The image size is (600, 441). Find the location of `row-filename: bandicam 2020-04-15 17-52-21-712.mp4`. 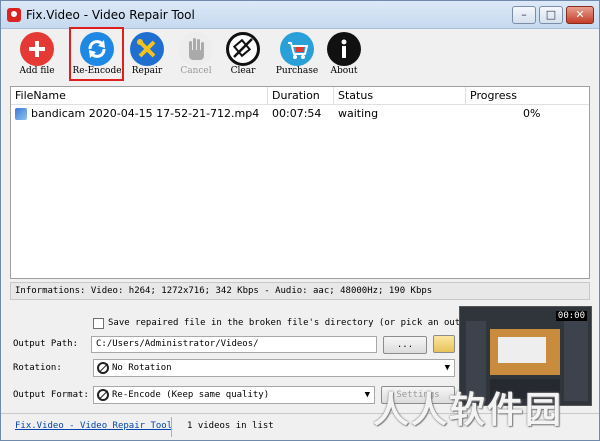

row-filename: bandicam 2020-04-15 17-52-21-712.mp4 is located at coordinates (145, 113).